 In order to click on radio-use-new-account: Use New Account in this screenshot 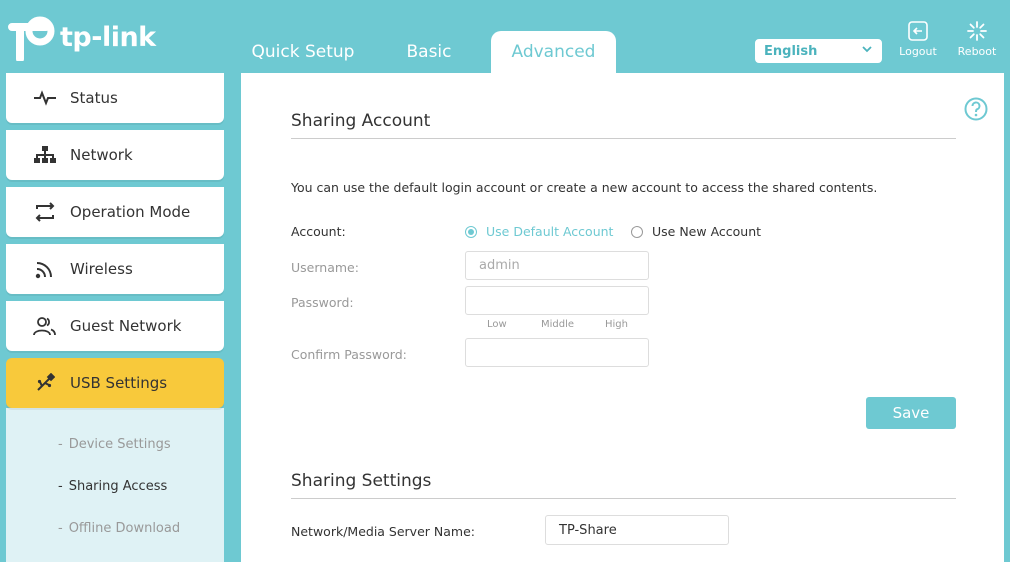, I will do `click(696, 231)`.